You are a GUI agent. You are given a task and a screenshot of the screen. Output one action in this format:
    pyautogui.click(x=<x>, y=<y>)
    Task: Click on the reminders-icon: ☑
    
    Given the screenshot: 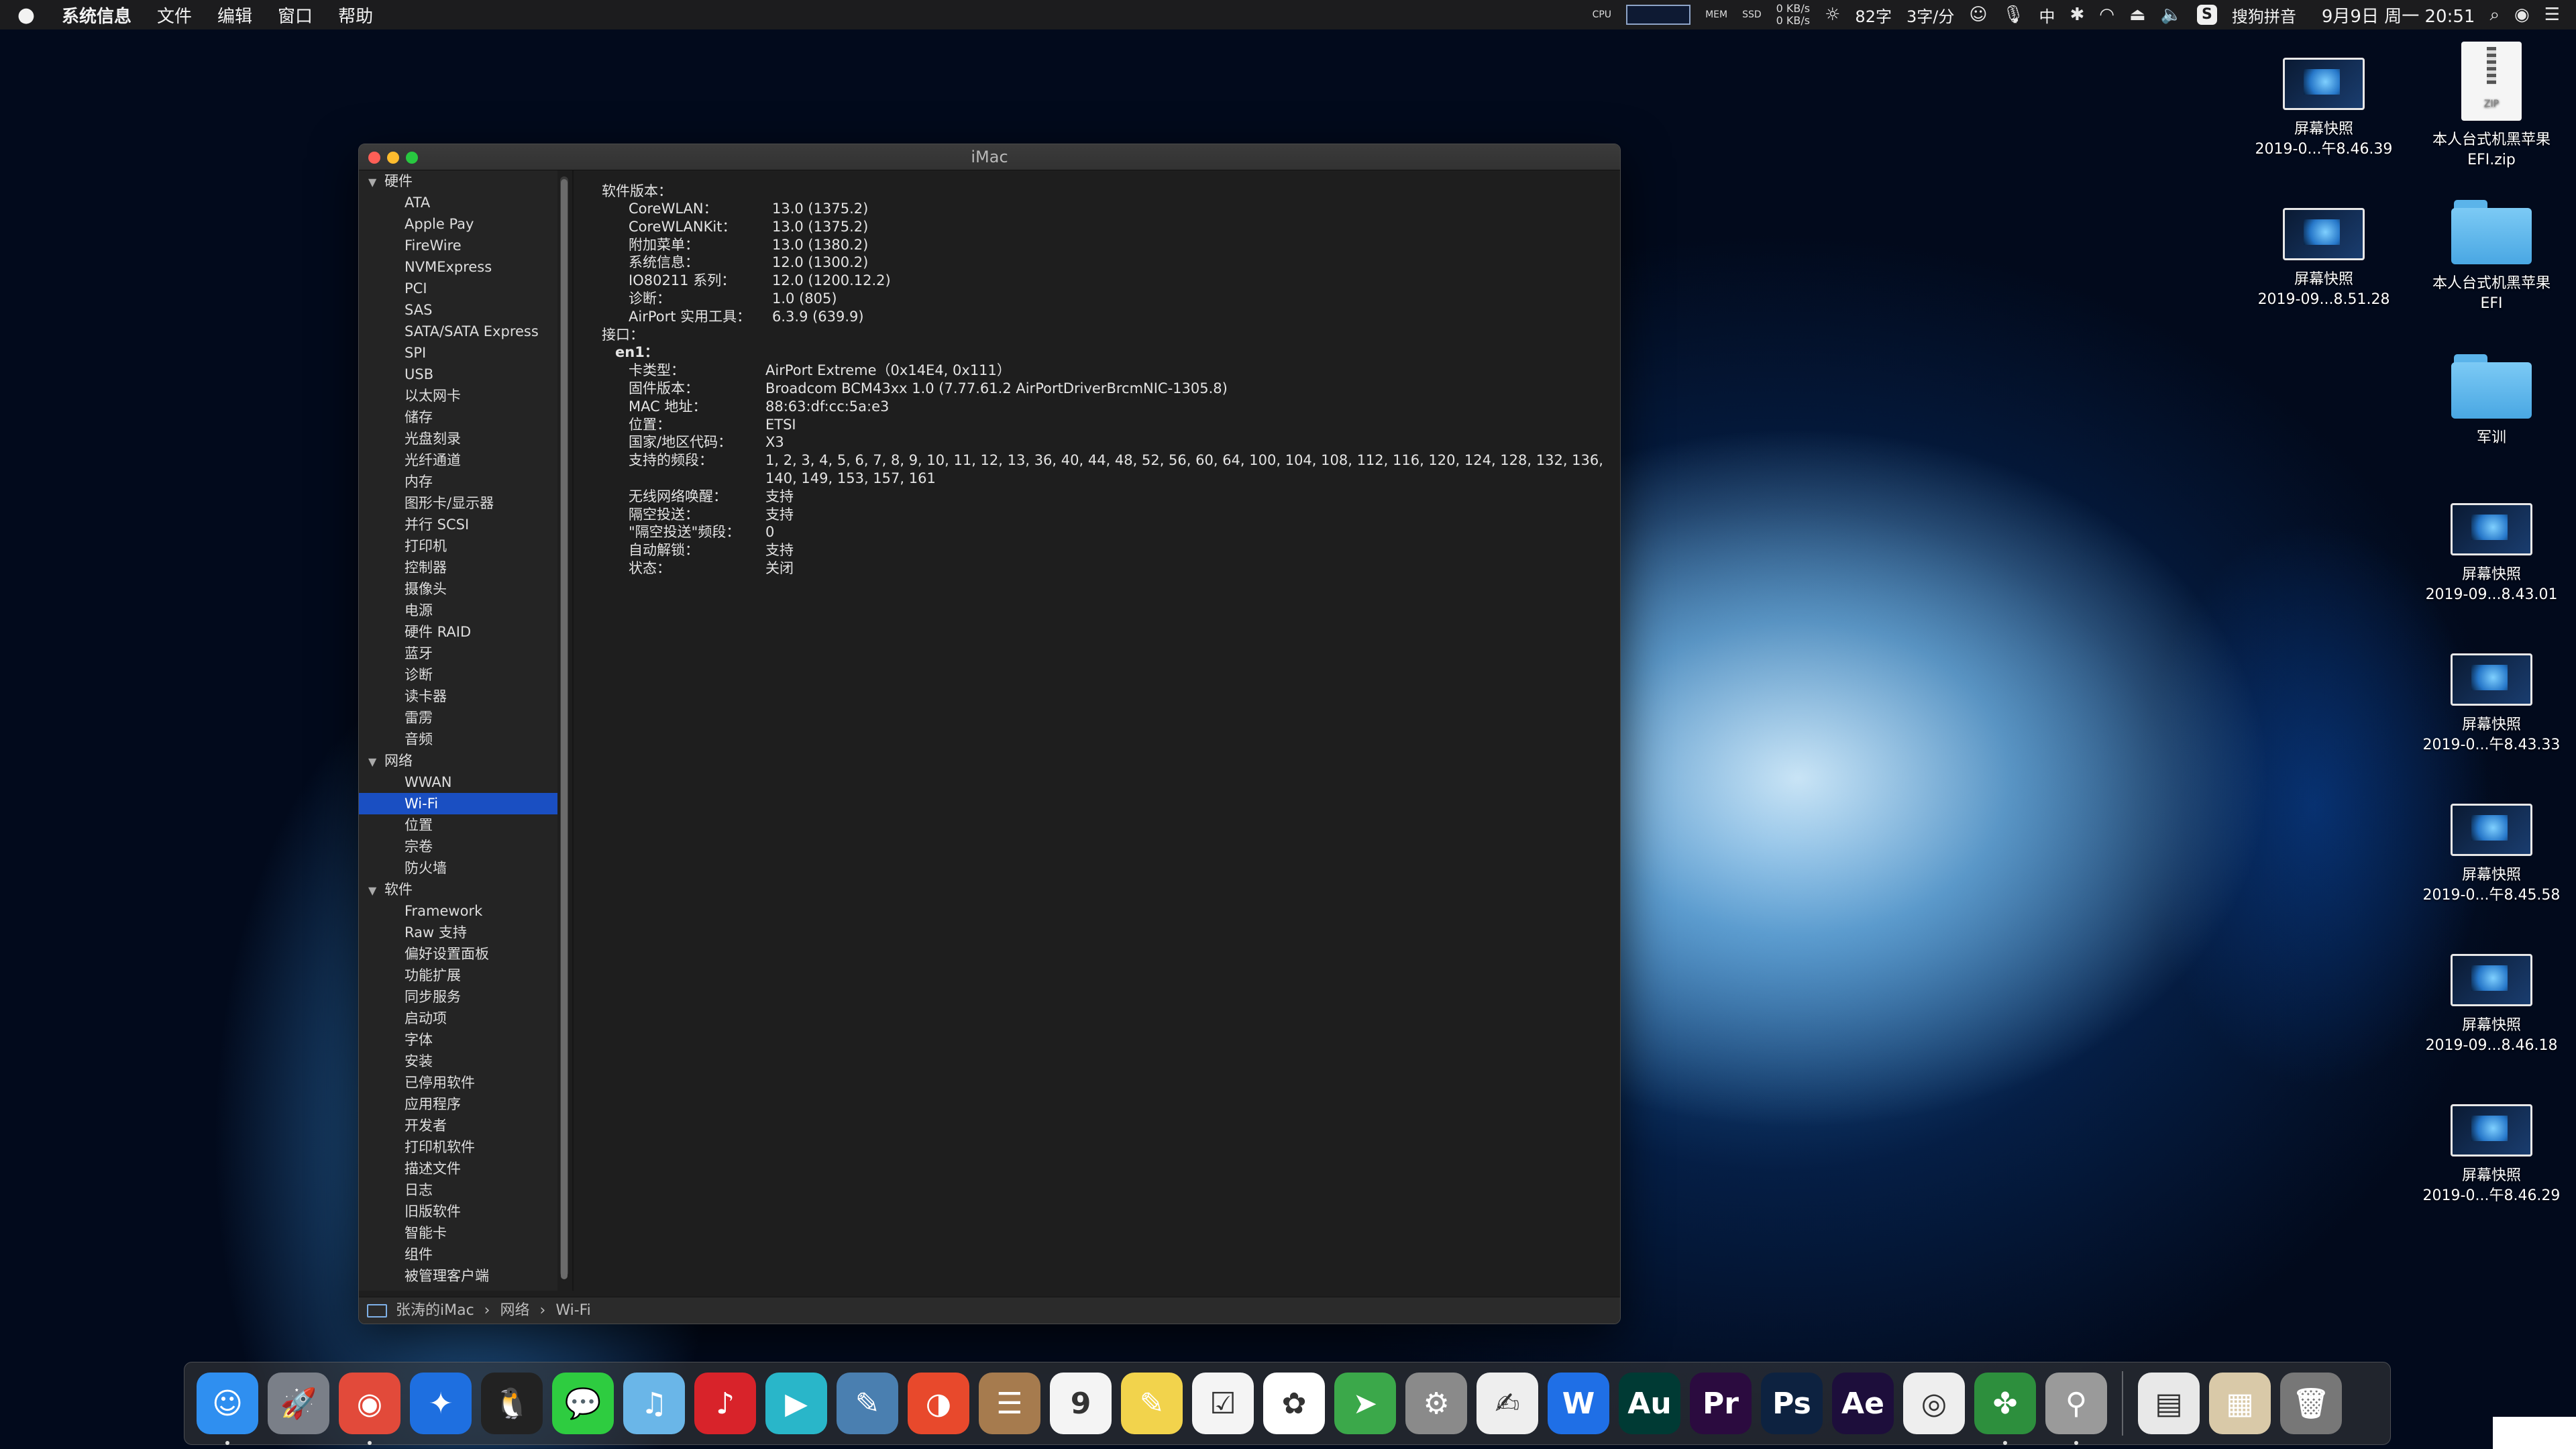 What is the action you would take?
    pyautogui.click(x=1223, y=1403)
    